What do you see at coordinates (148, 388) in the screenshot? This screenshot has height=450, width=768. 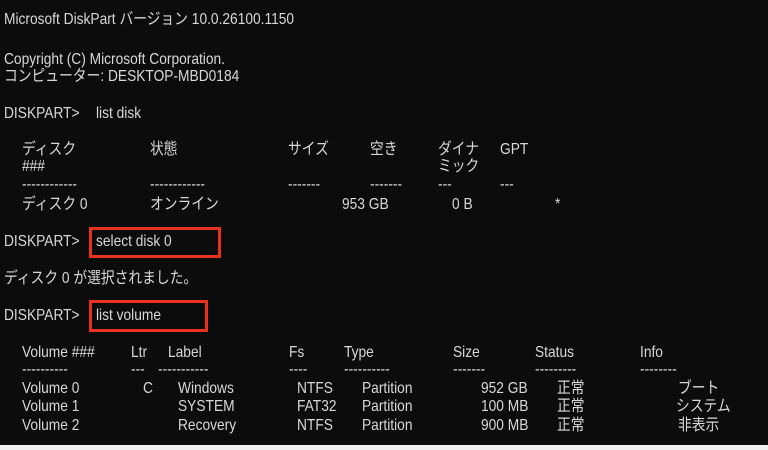 I see `volume-cell: C` at bounding box center [148, 388].